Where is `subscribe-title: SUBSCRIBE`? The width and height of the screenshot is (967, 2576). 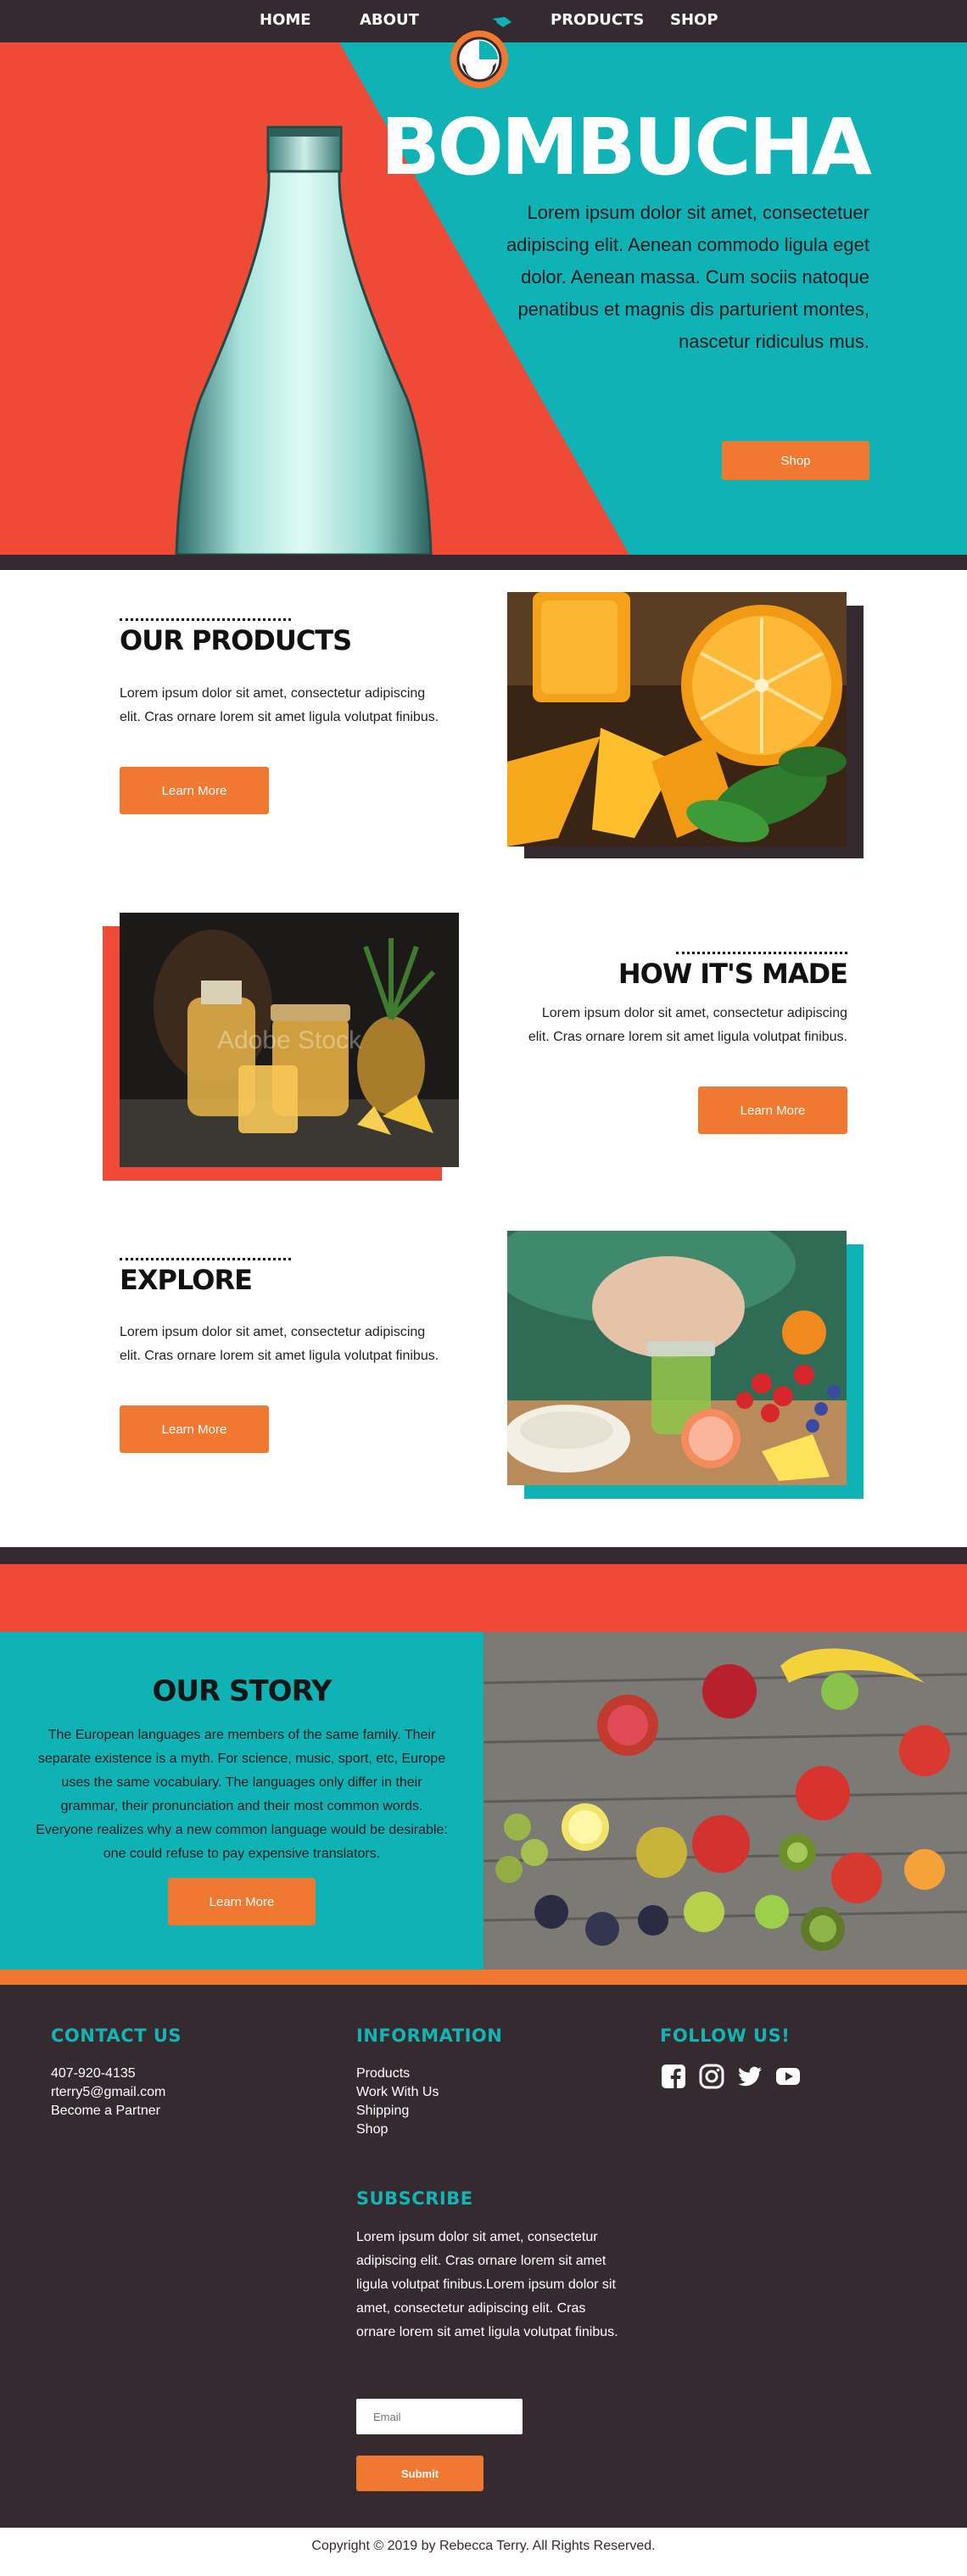 subscribe-title: SUBSCRIBE is located at coordinates (414, 2198).